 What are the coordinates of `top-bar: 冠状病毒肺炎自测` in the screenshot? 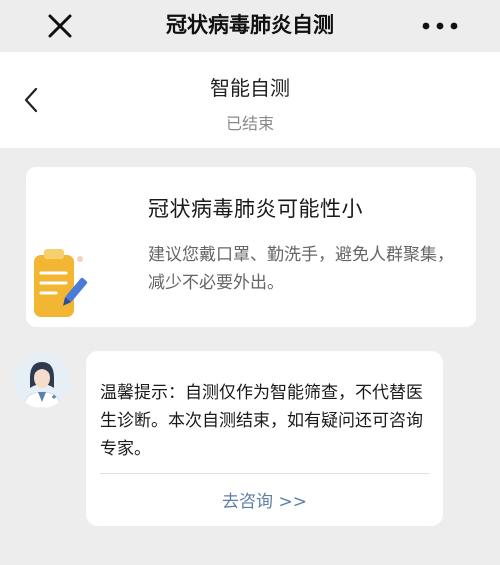 It's located at (250, 26).